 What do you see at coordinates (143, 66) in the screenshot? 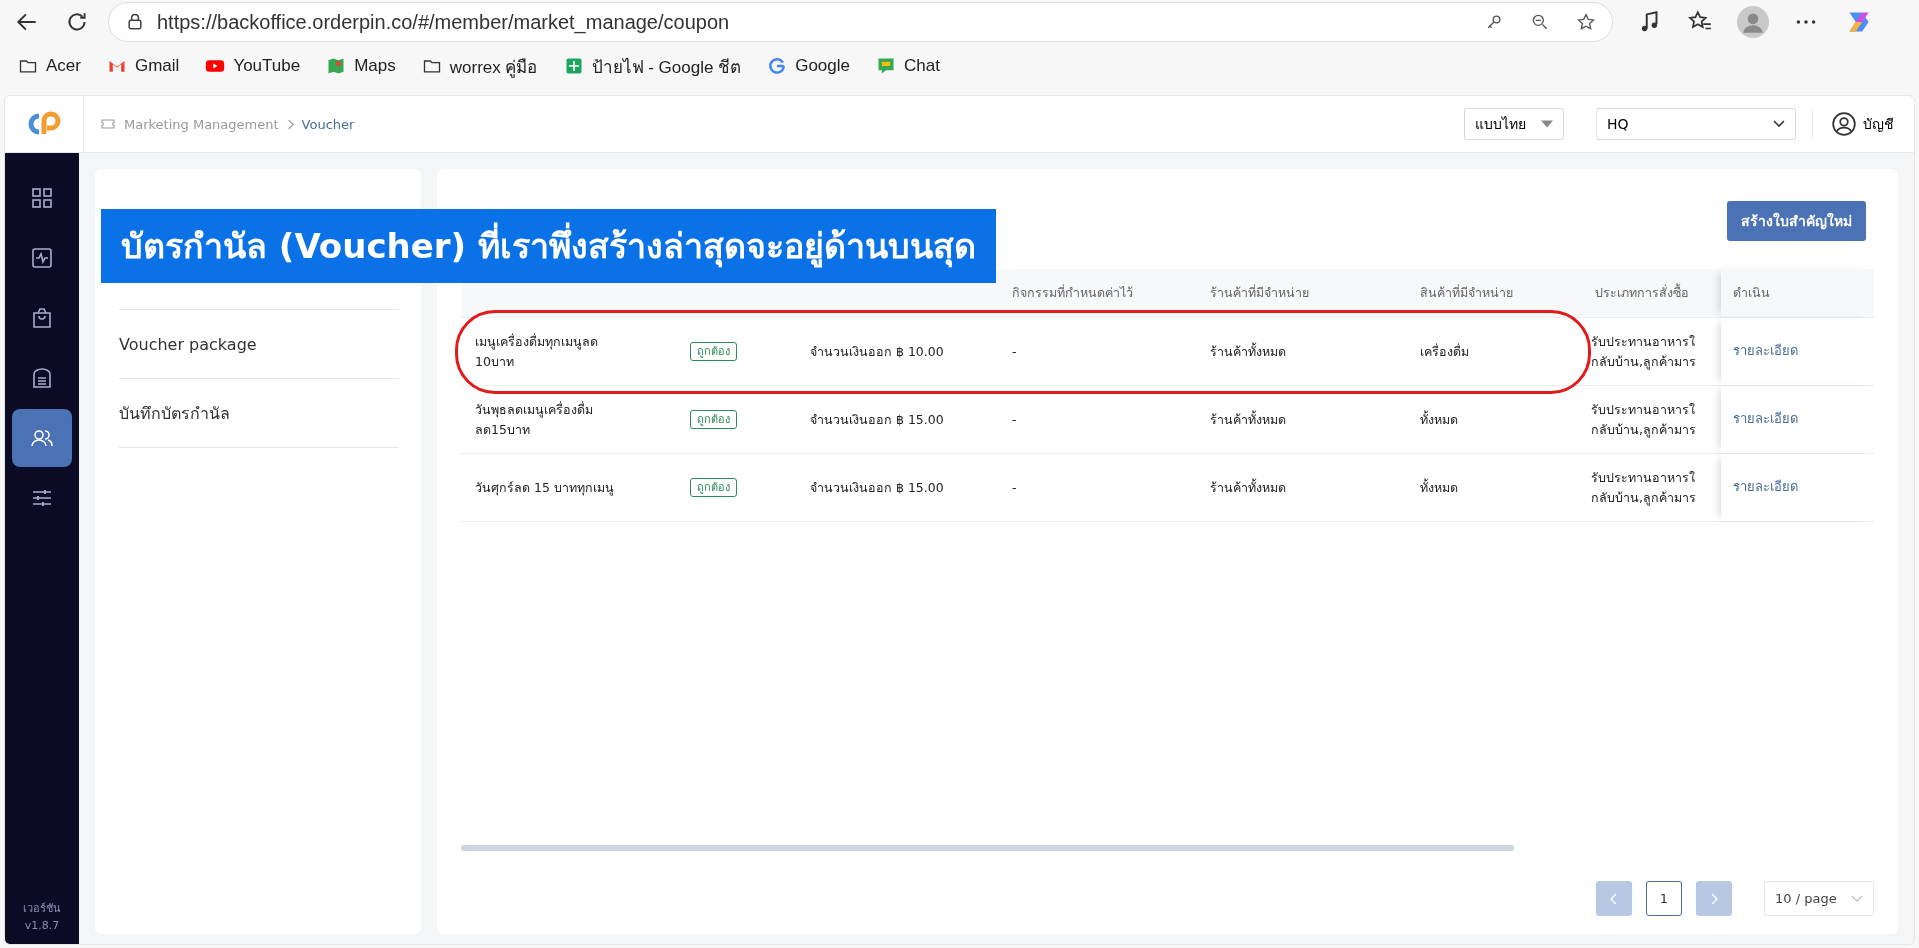
I see `bookmark-item: Gmail` at bounding box center [143, 66].